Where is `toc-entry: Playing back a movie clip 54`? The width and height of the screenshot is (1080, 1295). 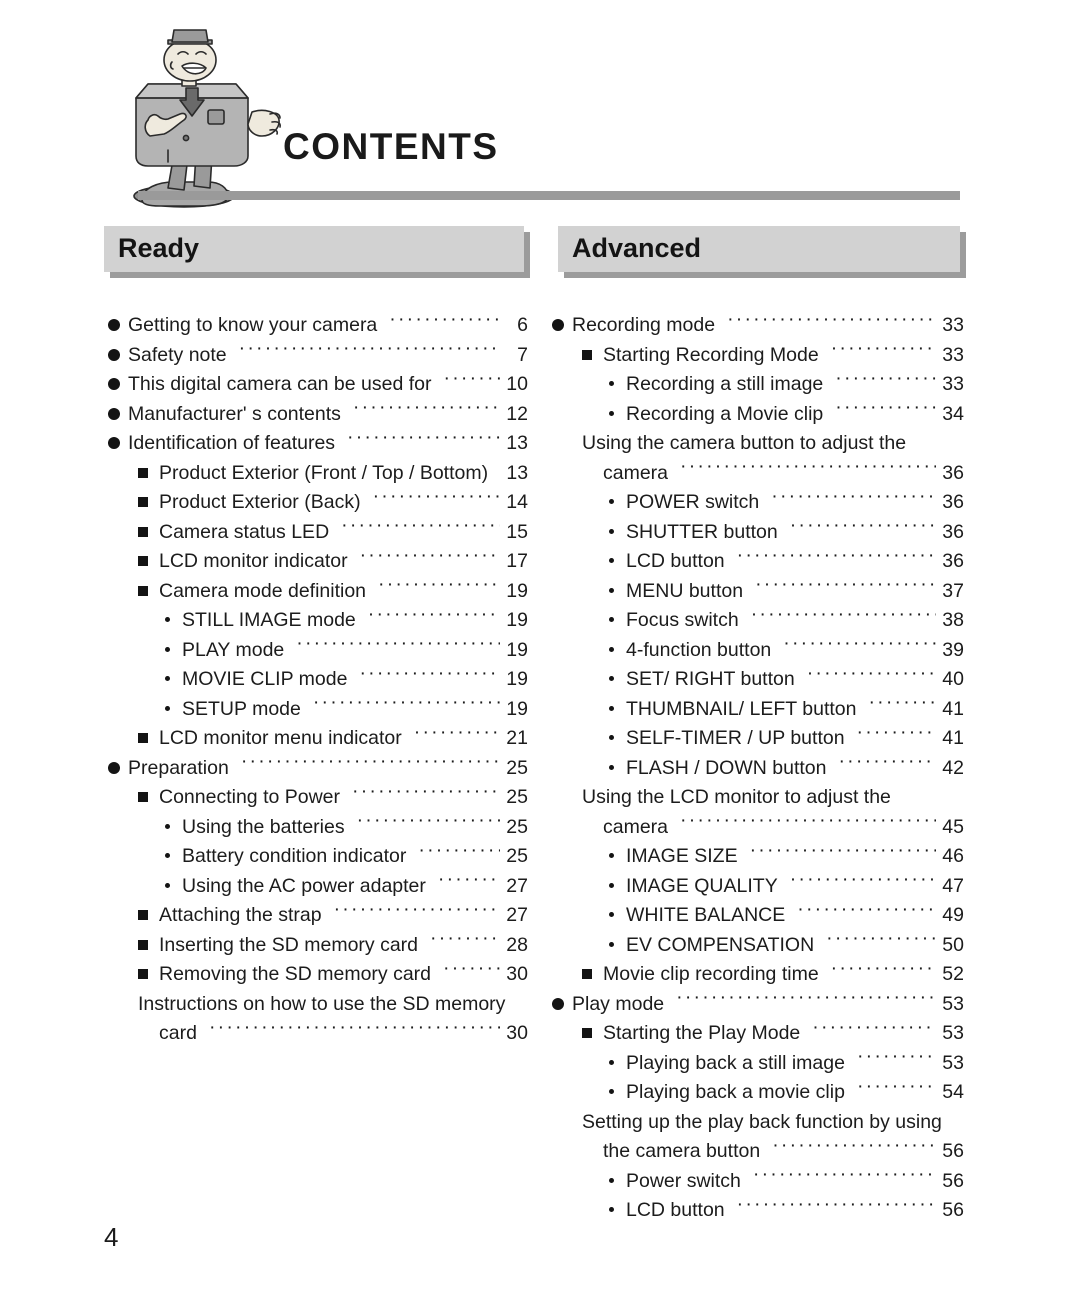 toc-entry: Playing back a movie clip 54 is located at coordinates (758, 1093).